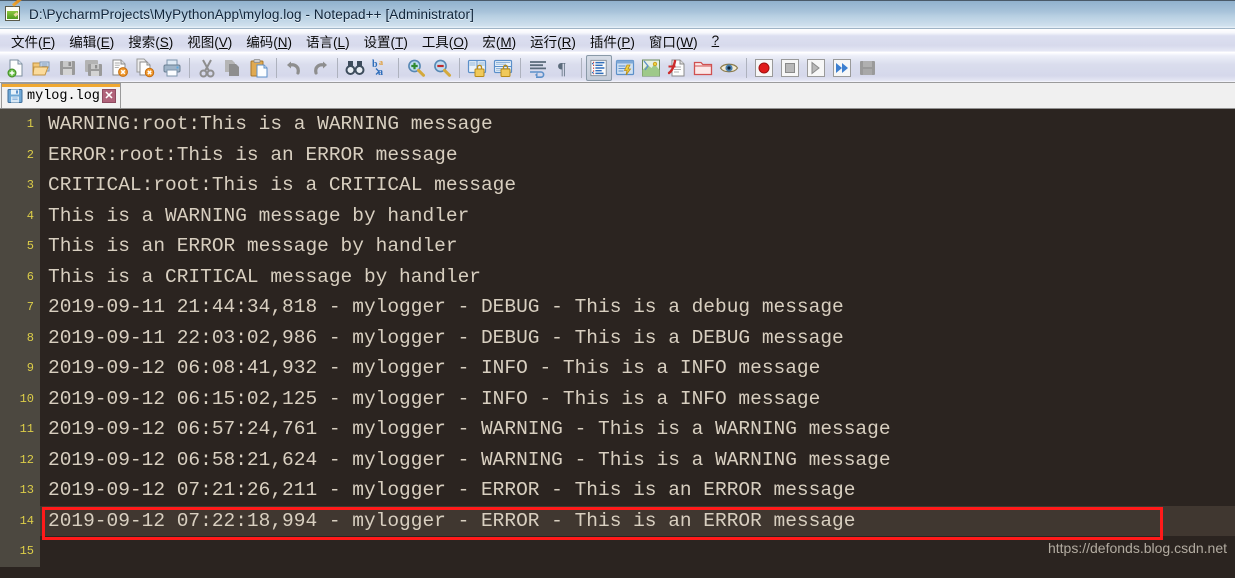 The image size is (1235, 581). What do you see at coordinates (328, 41) in the screenshot?
I see `menu-language: 语言(L)` at bounding box center [328, 41].